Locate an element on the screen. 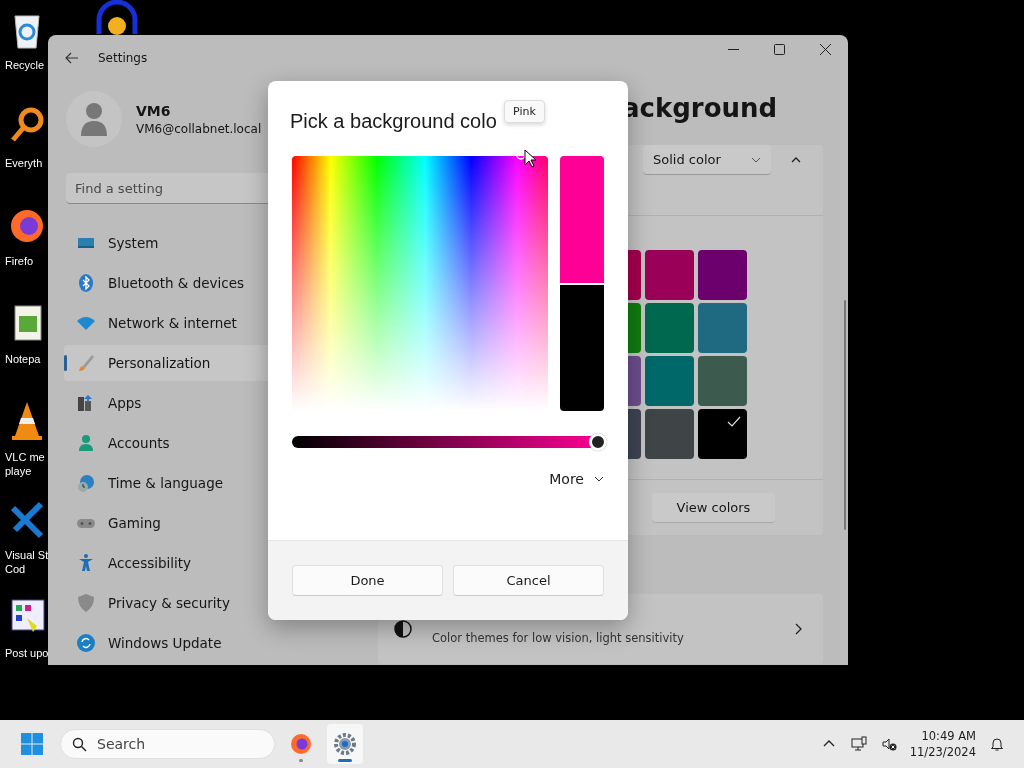 This screenshot has width=1024, height=768. update-icon is located at coordinates (86, 643).